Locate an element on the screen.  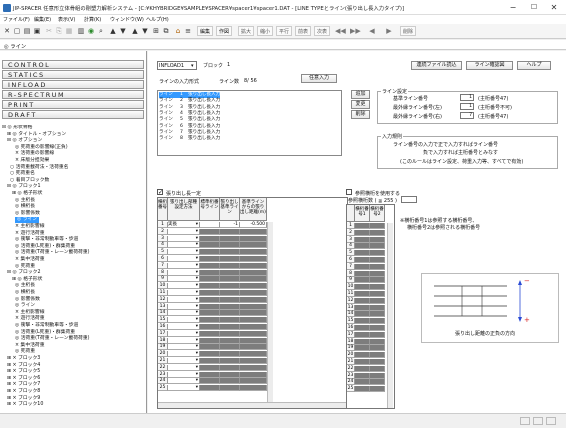
tree-node: × 活荷重の影響線 is located at coordinates (34, 154).